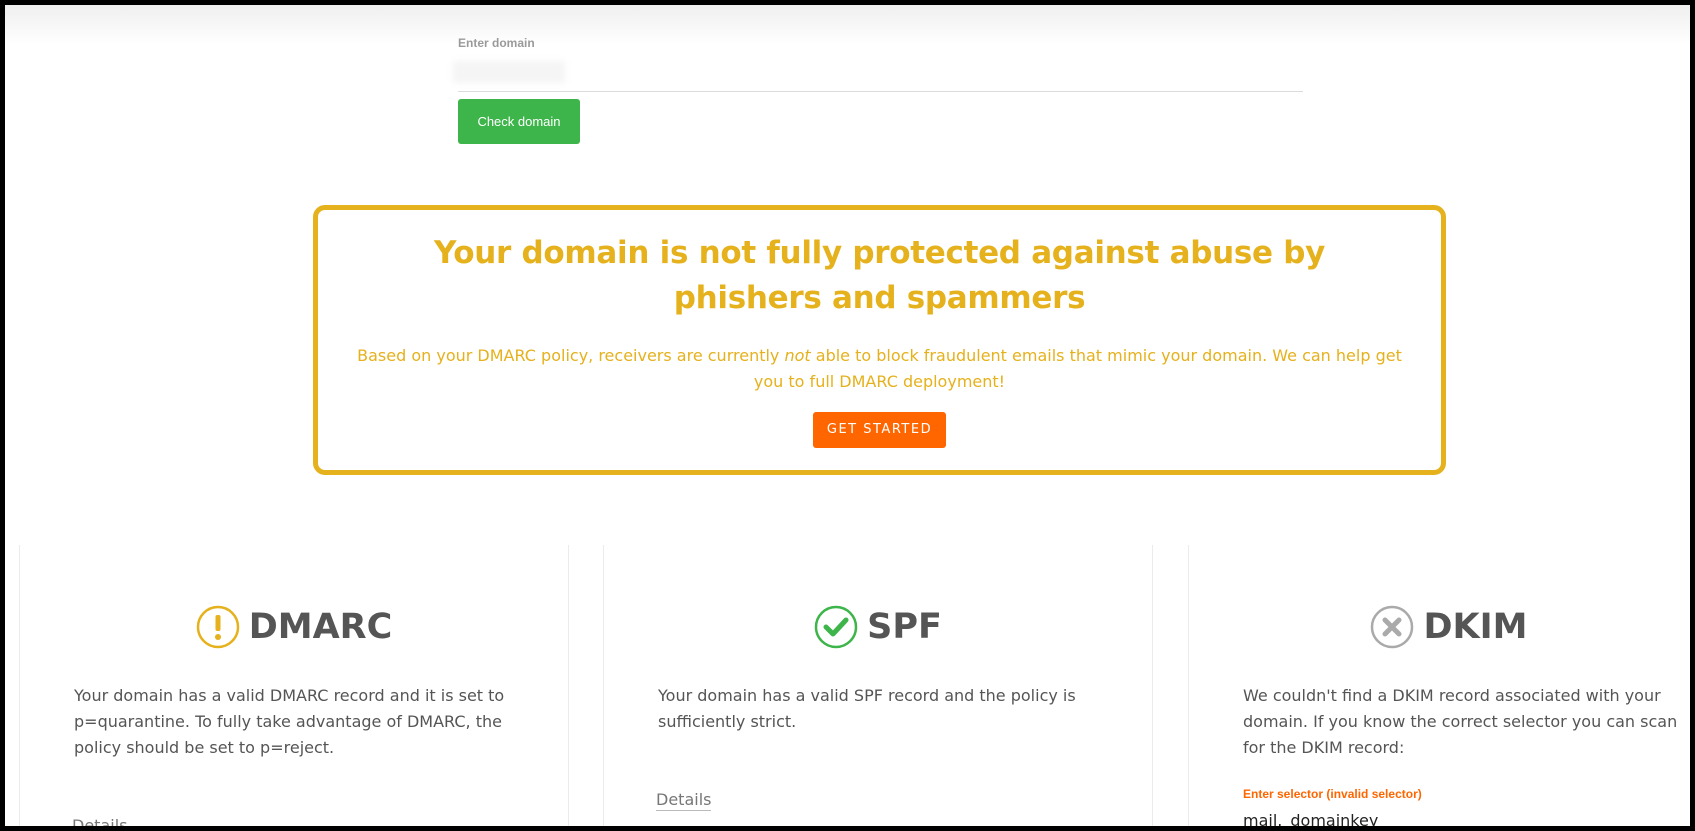 The height and width of the screenshot is (831, 1695). What do you see at coordinates (320, 627) in the screenshot?
I see `dmarc-title: DMARC` at bounding box center [320, 627].